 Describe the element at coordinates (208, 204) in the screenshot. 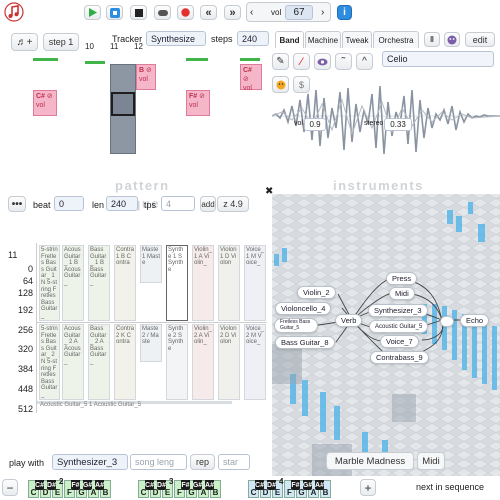

I see `add-button: add` at that location.